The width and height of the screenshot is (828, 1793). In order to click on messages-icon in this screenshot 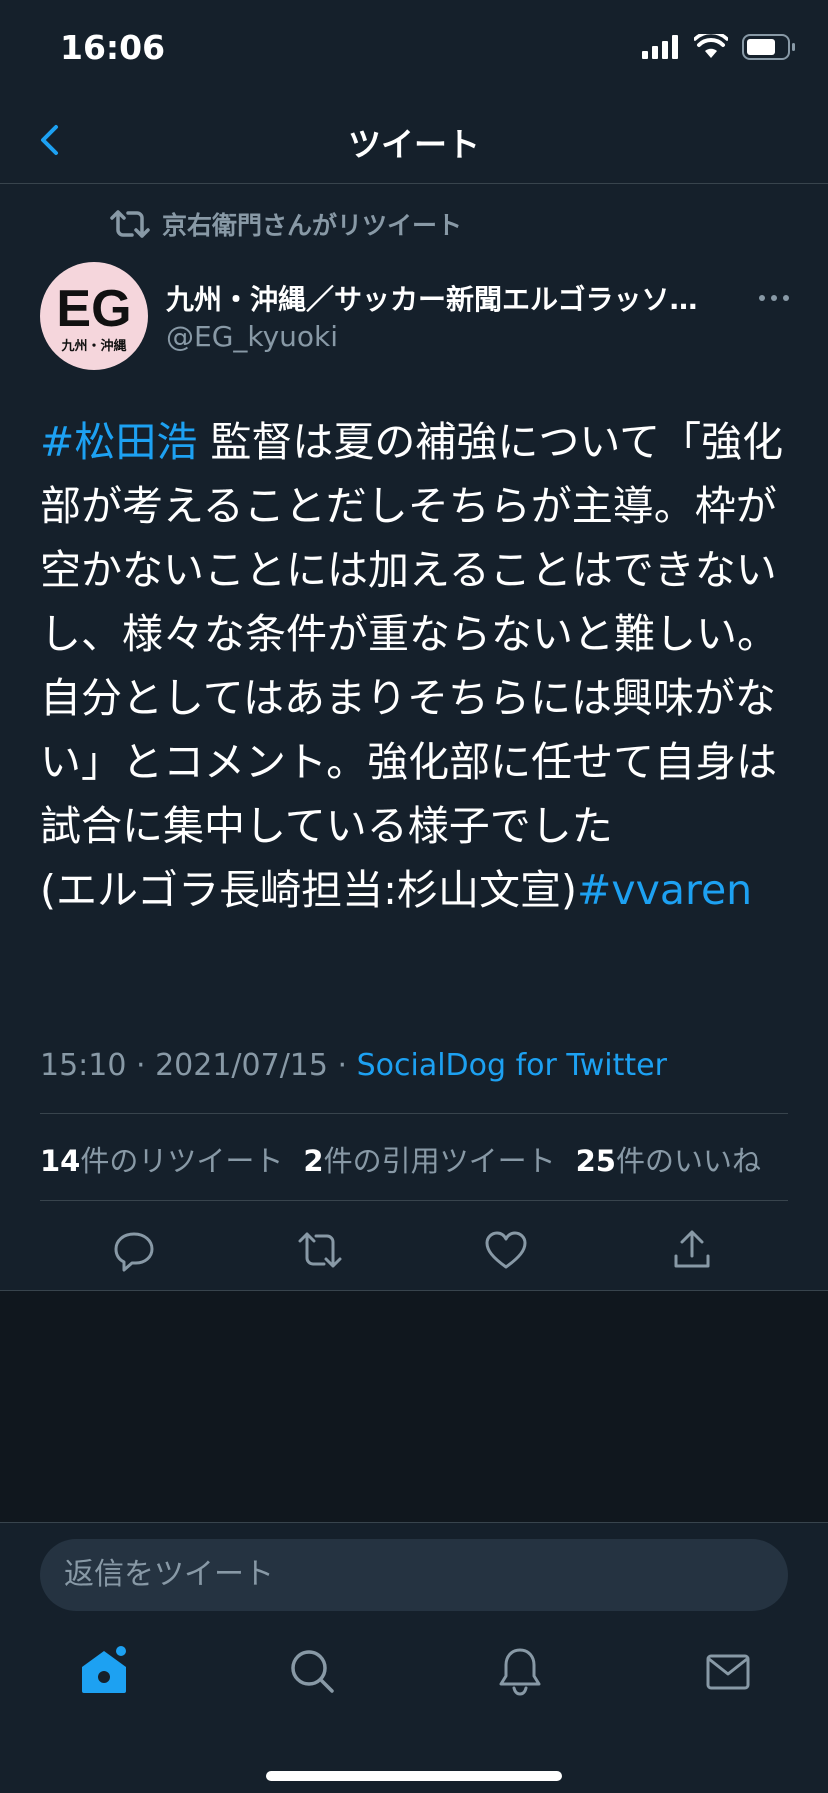, I will do `click(728, 1671)`.